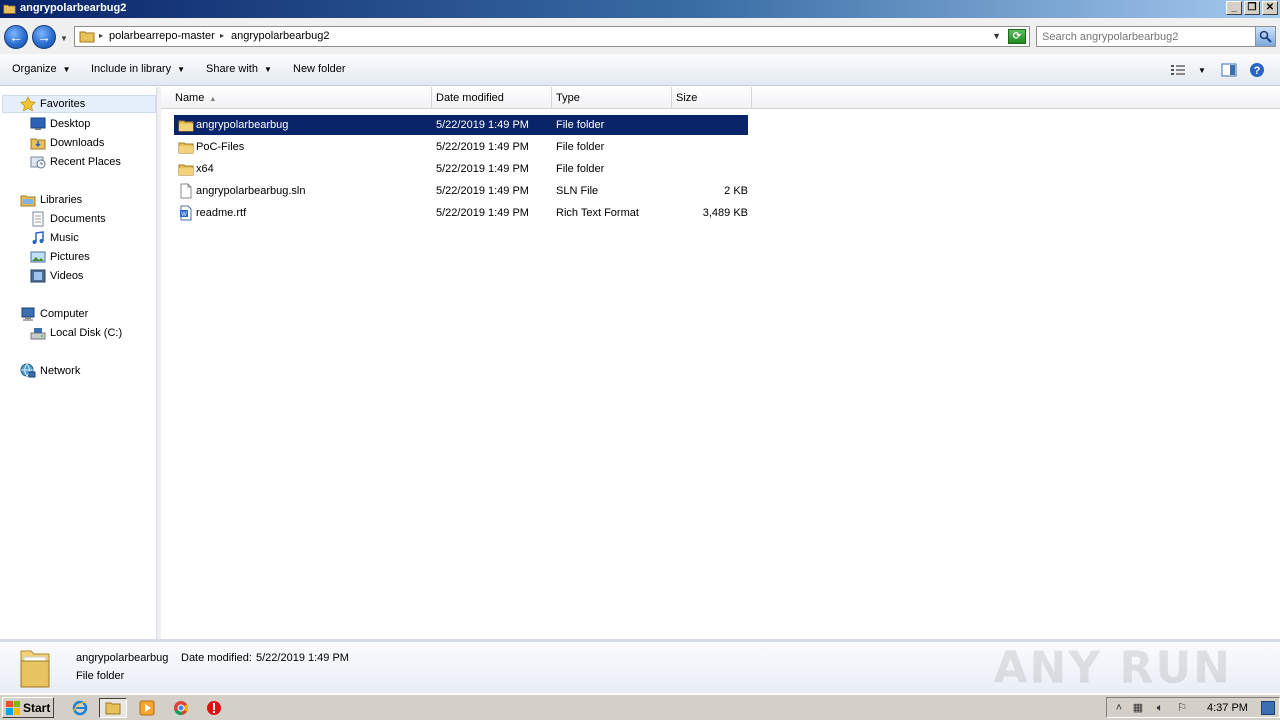 The width and height of the screenshot is (1280, 720). I want to click on search-input, so click(1146, 36).